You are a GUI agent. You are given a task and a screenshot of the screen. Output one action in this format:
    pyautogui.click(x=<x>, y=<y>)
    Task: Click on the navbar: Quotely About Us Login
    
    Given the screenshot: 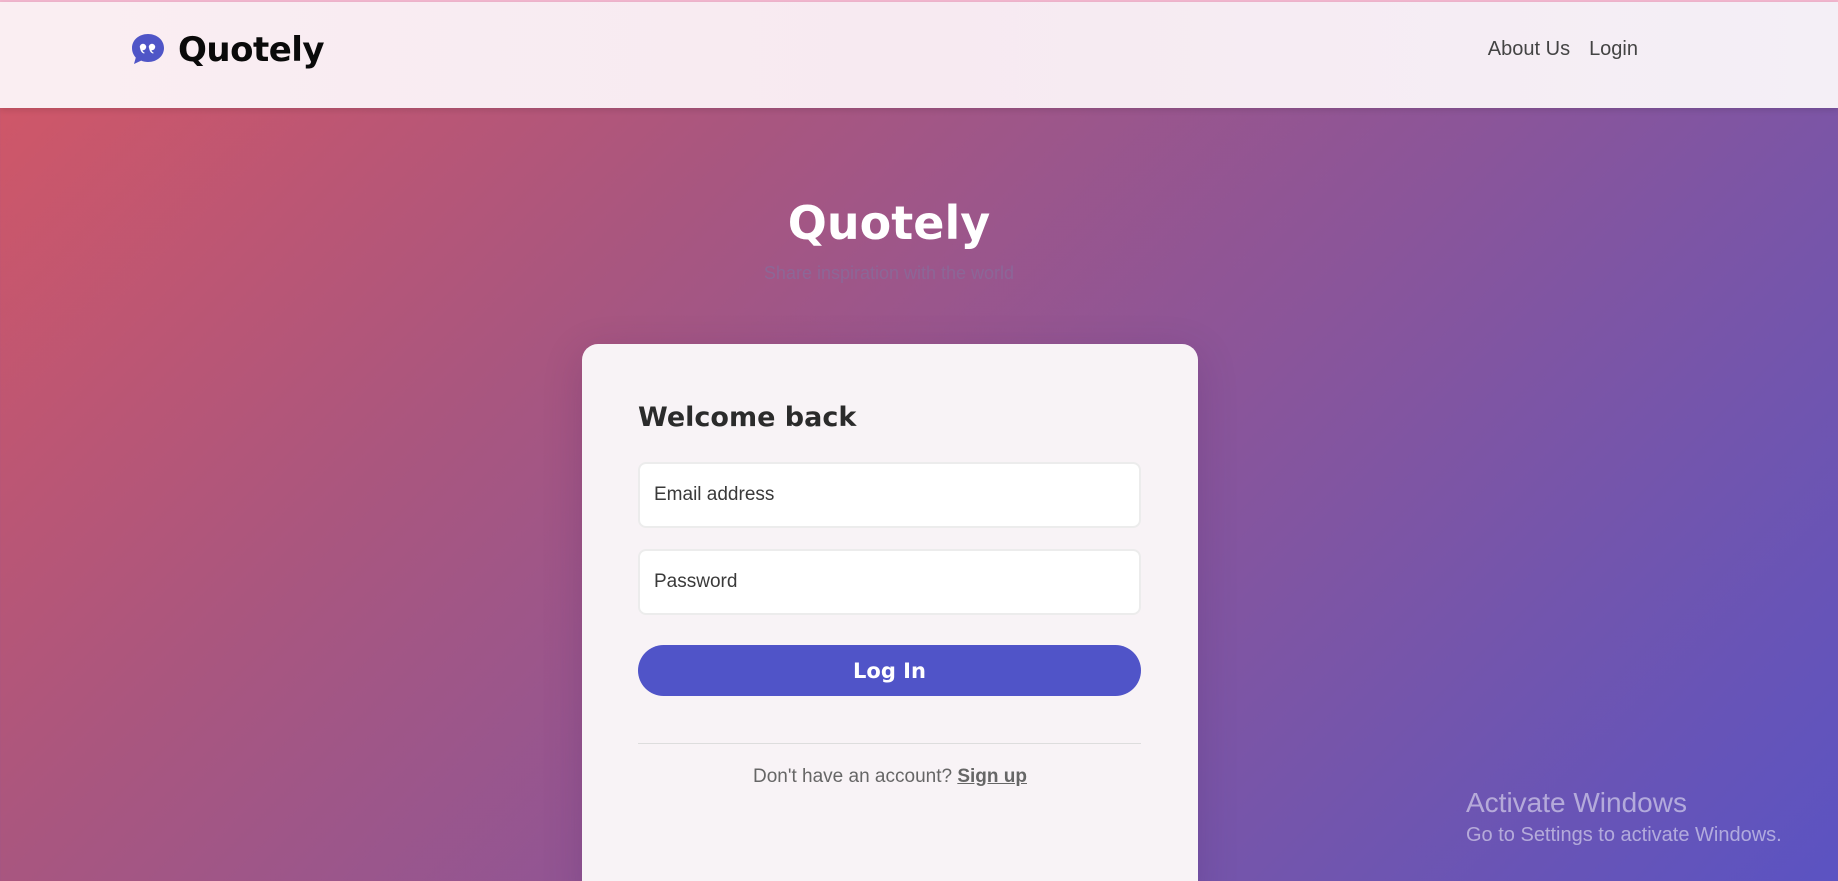 What is the action you would take?
    pyautogui.click(x=919, y=55)
    